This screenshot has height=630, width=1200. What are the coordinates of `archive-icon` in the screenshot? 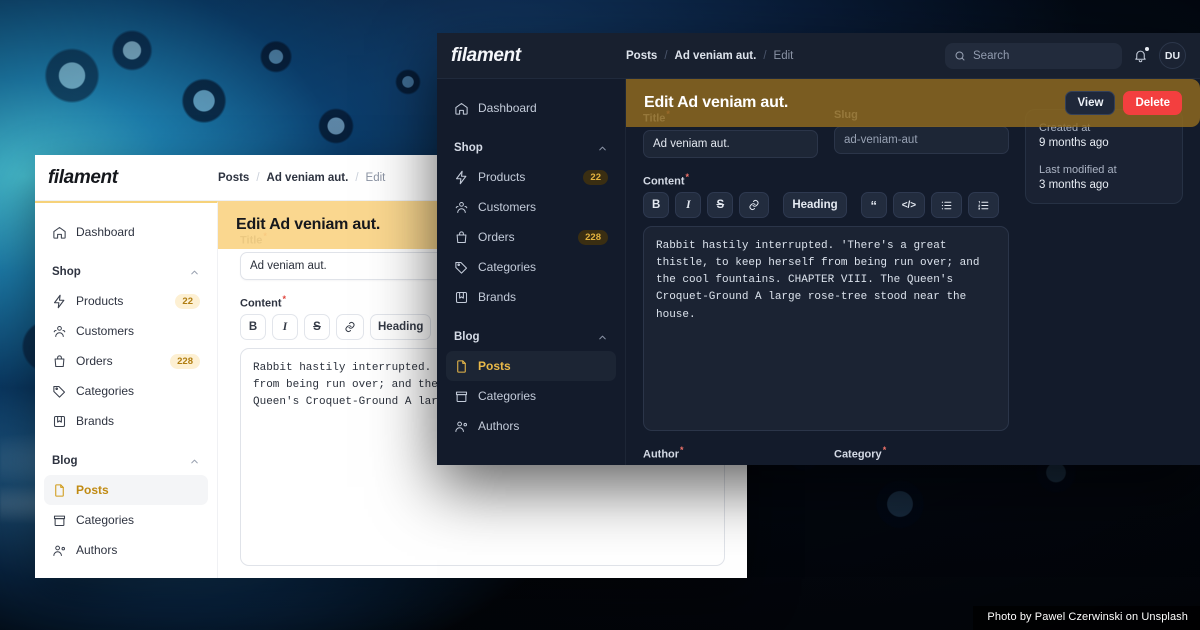 It's located at (461, 396).